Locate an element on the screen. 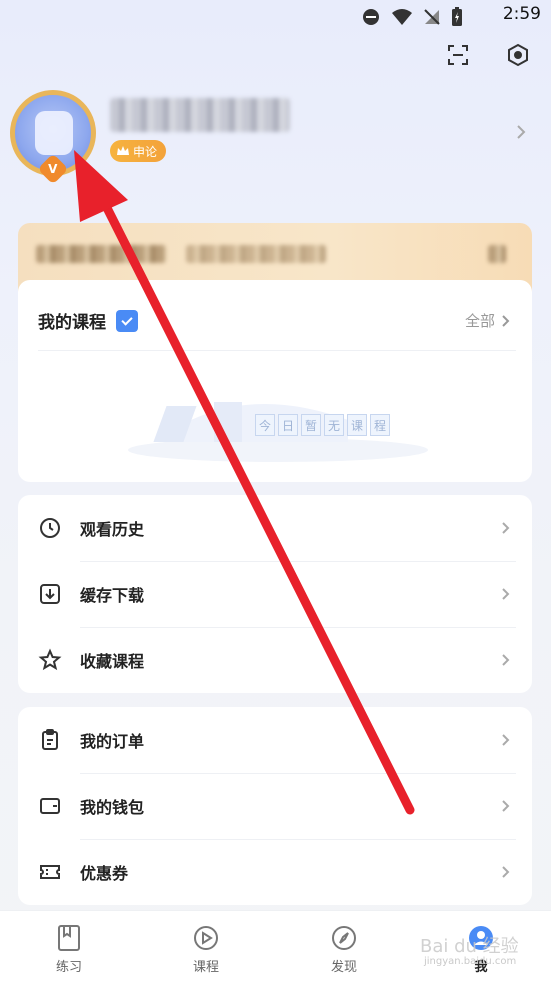  tab-label: 练习 is located at coordinates (68, 967).